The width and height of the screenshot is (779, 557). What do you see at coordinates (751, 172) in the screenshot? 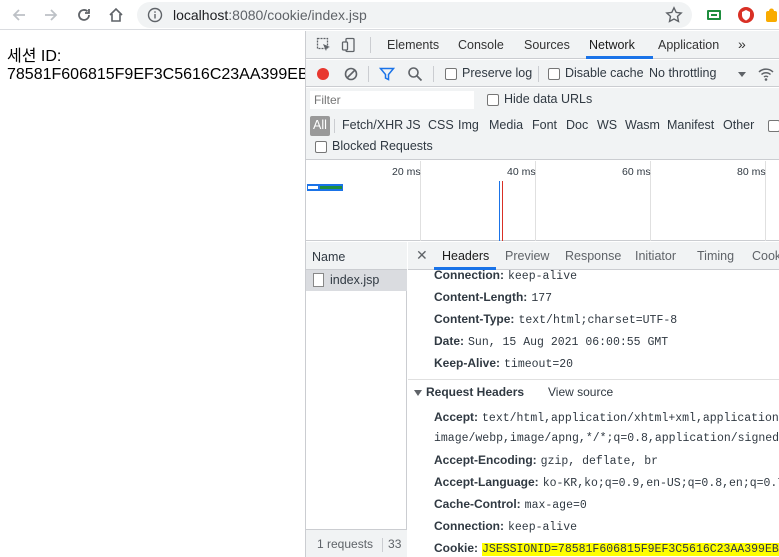
I see `overview-tick: 80 ms` at bounding box center [751, 172].